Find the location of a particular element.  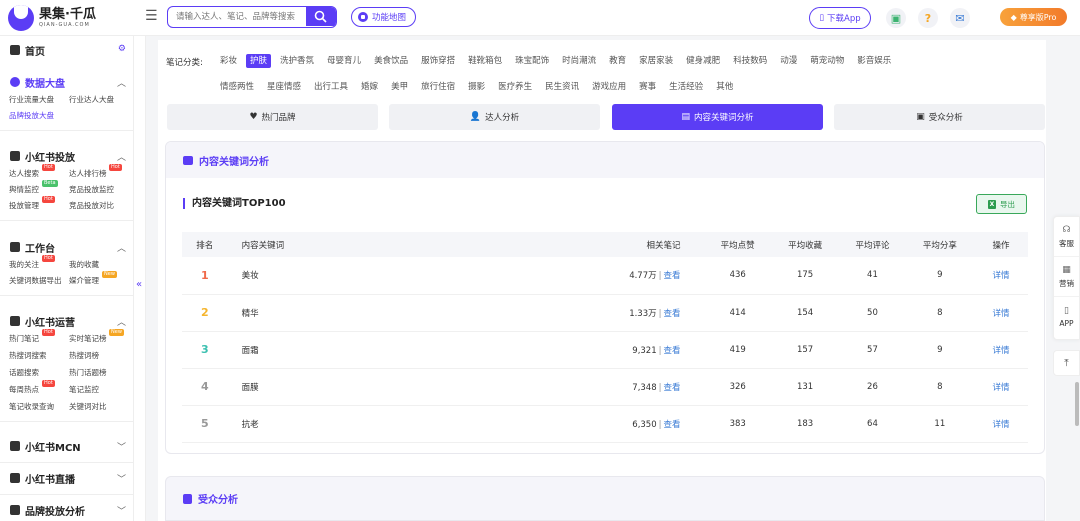

page-scrollbar is located at coordinates (1076, 278).